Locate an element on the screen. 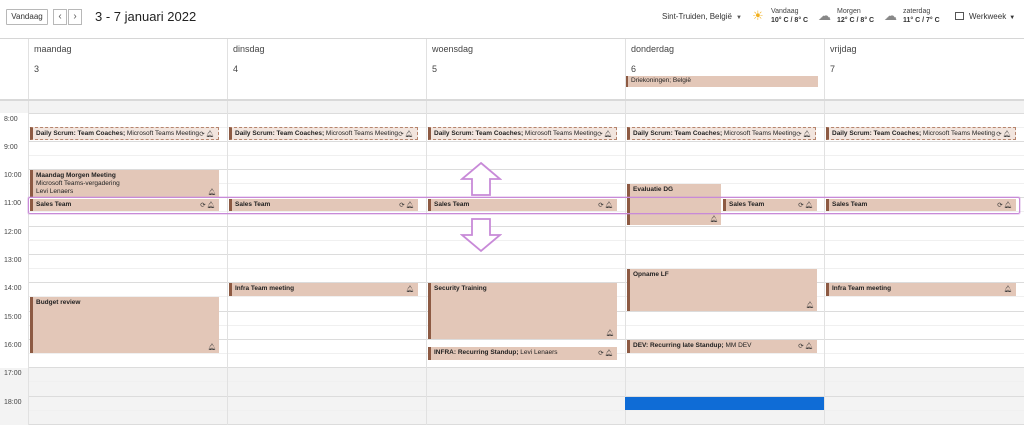 The image size is (1024, 425). day-name: dinsdag is located at coordinates (249, 49).